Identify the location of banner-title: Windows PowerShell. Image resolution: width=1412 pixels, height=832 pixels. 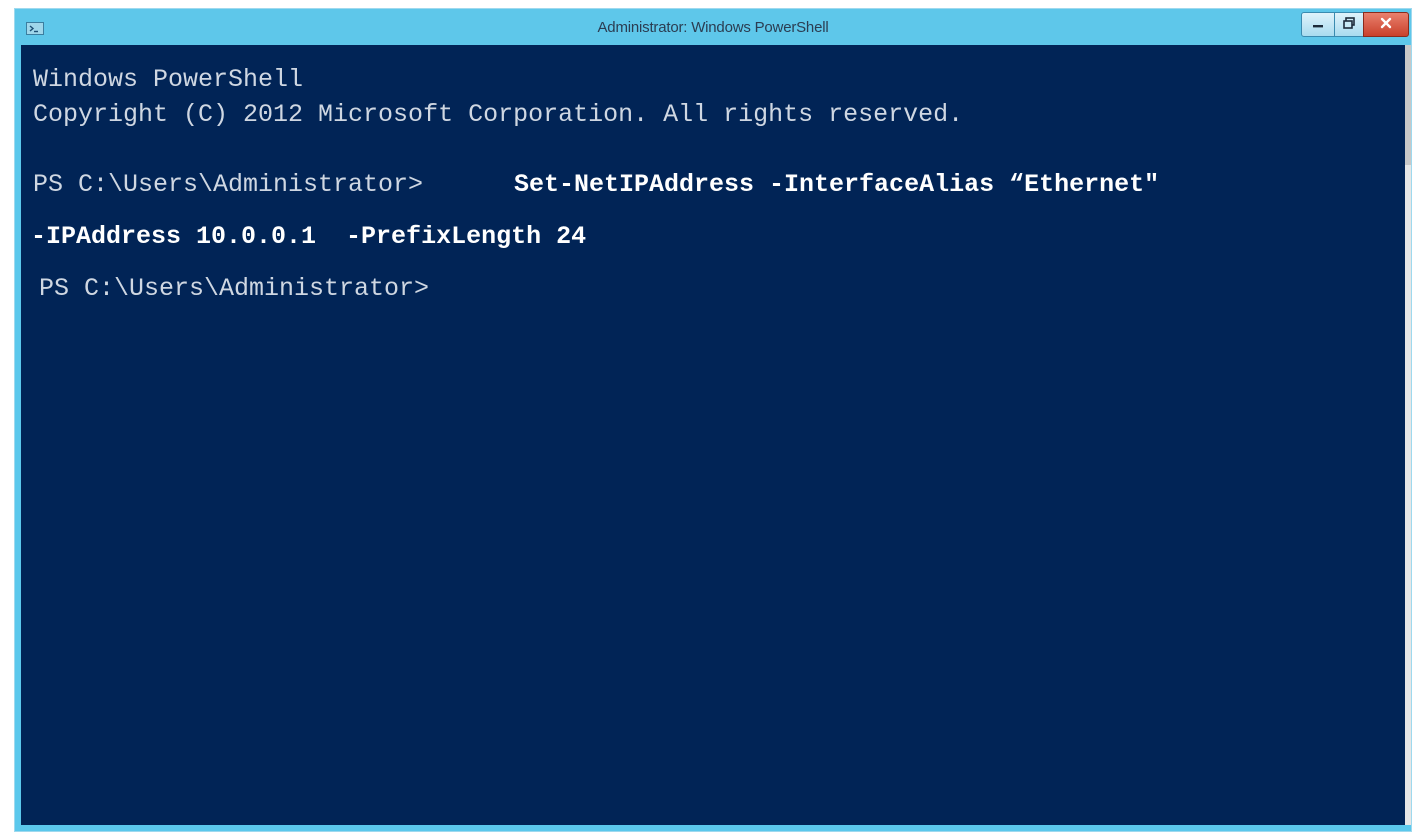
(168, 79).